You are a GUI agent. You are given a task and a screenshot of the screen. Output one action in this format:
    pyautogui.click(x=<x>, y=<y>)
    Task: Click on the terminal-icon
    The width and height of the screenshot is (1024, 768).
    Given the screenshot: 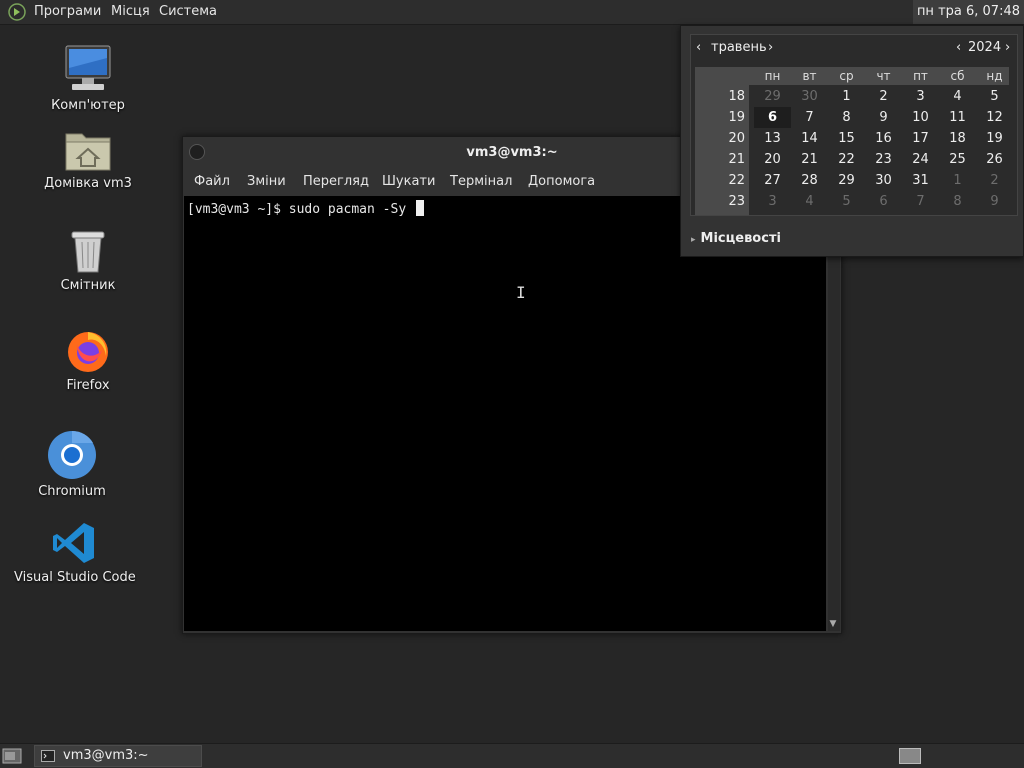 What is the action you would take?
    pyautogui.click(x=48, y=756)
    